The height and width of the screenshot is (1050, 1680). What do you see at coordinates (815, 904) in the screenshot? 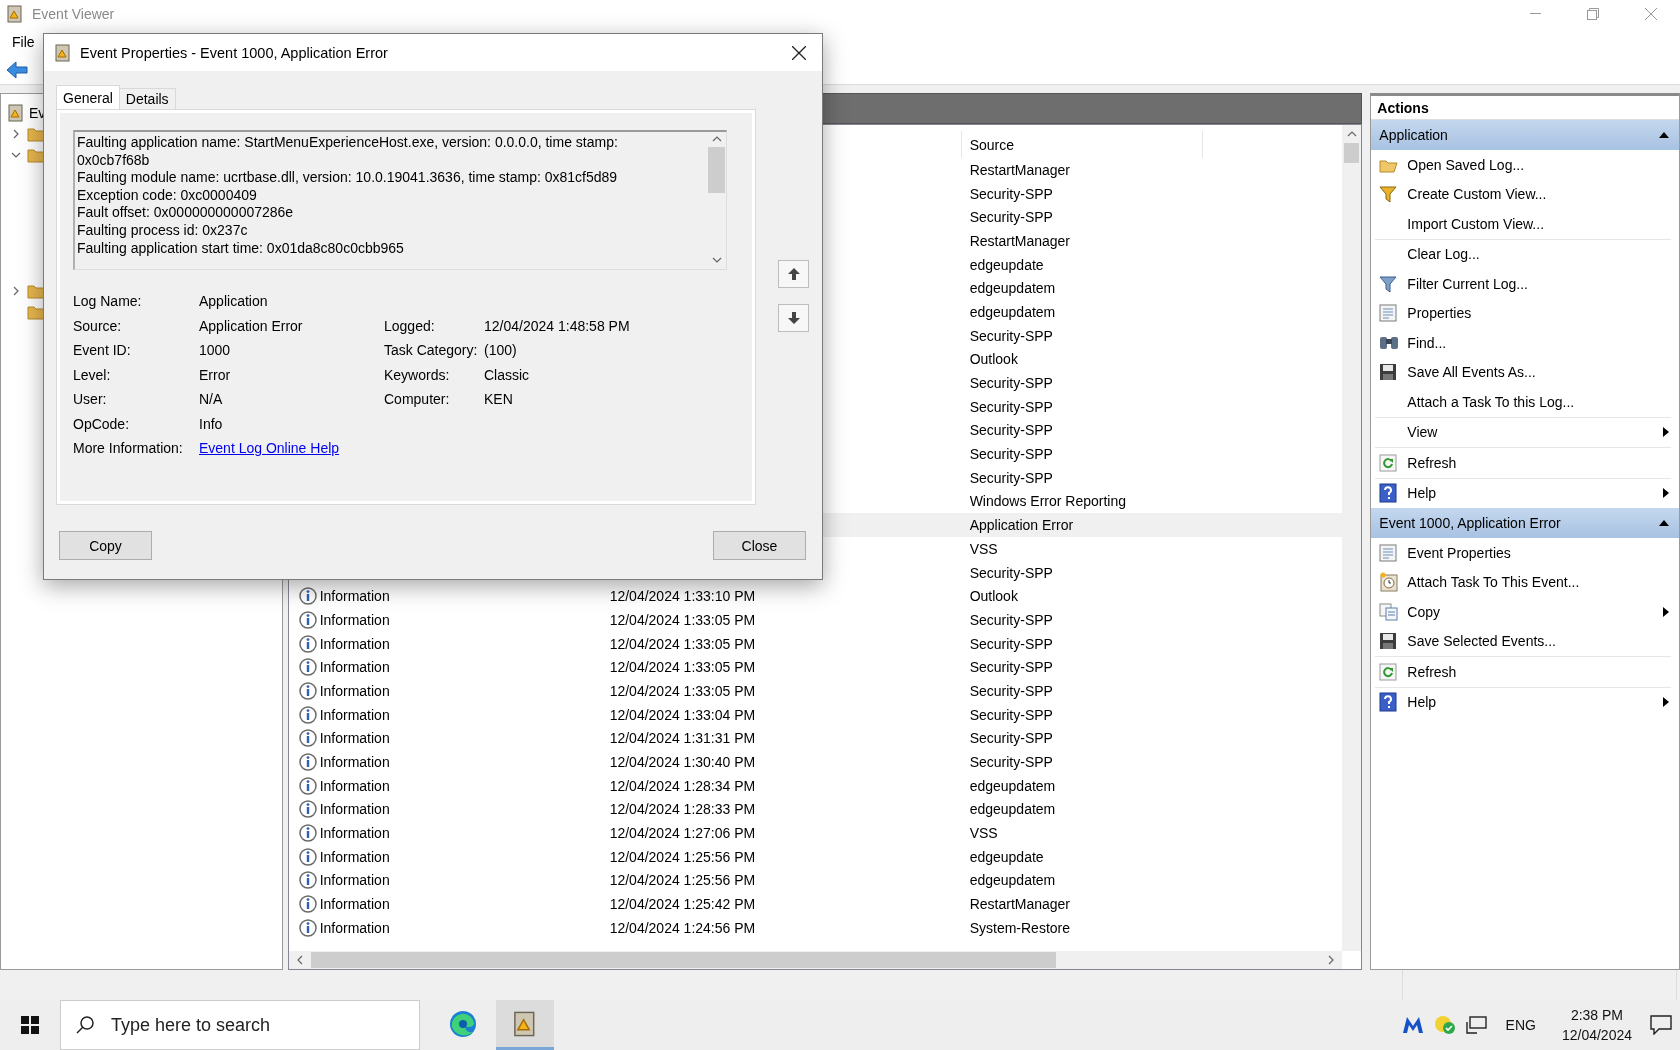
I see `event-row: Information 12/04/2024 1:25:42 PM RestartManager` at bounding box center [815, 904].